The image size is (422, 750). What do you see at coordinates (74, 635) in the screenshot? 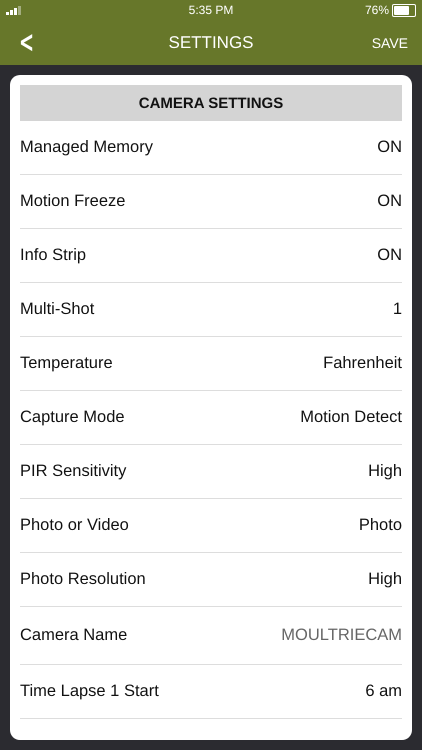
I see `setting-label: Camera Name` at bounding box center [74, 635].